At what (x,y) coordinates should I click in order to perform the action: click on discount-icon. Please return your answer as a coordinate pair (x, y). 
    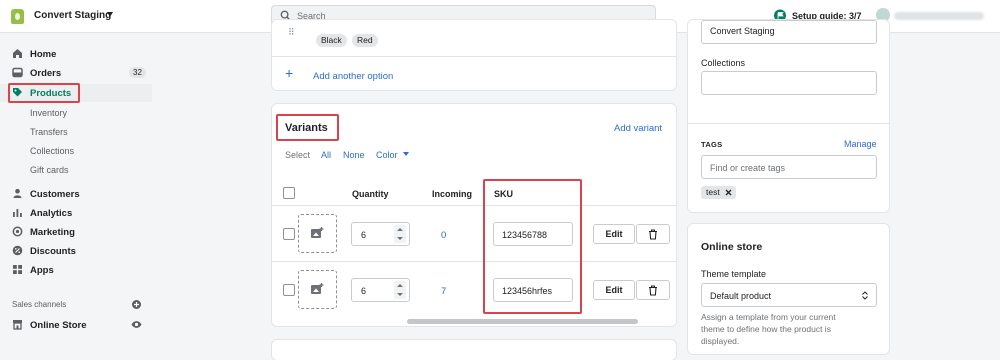
    Looking at the image, I should click on (17, 250).